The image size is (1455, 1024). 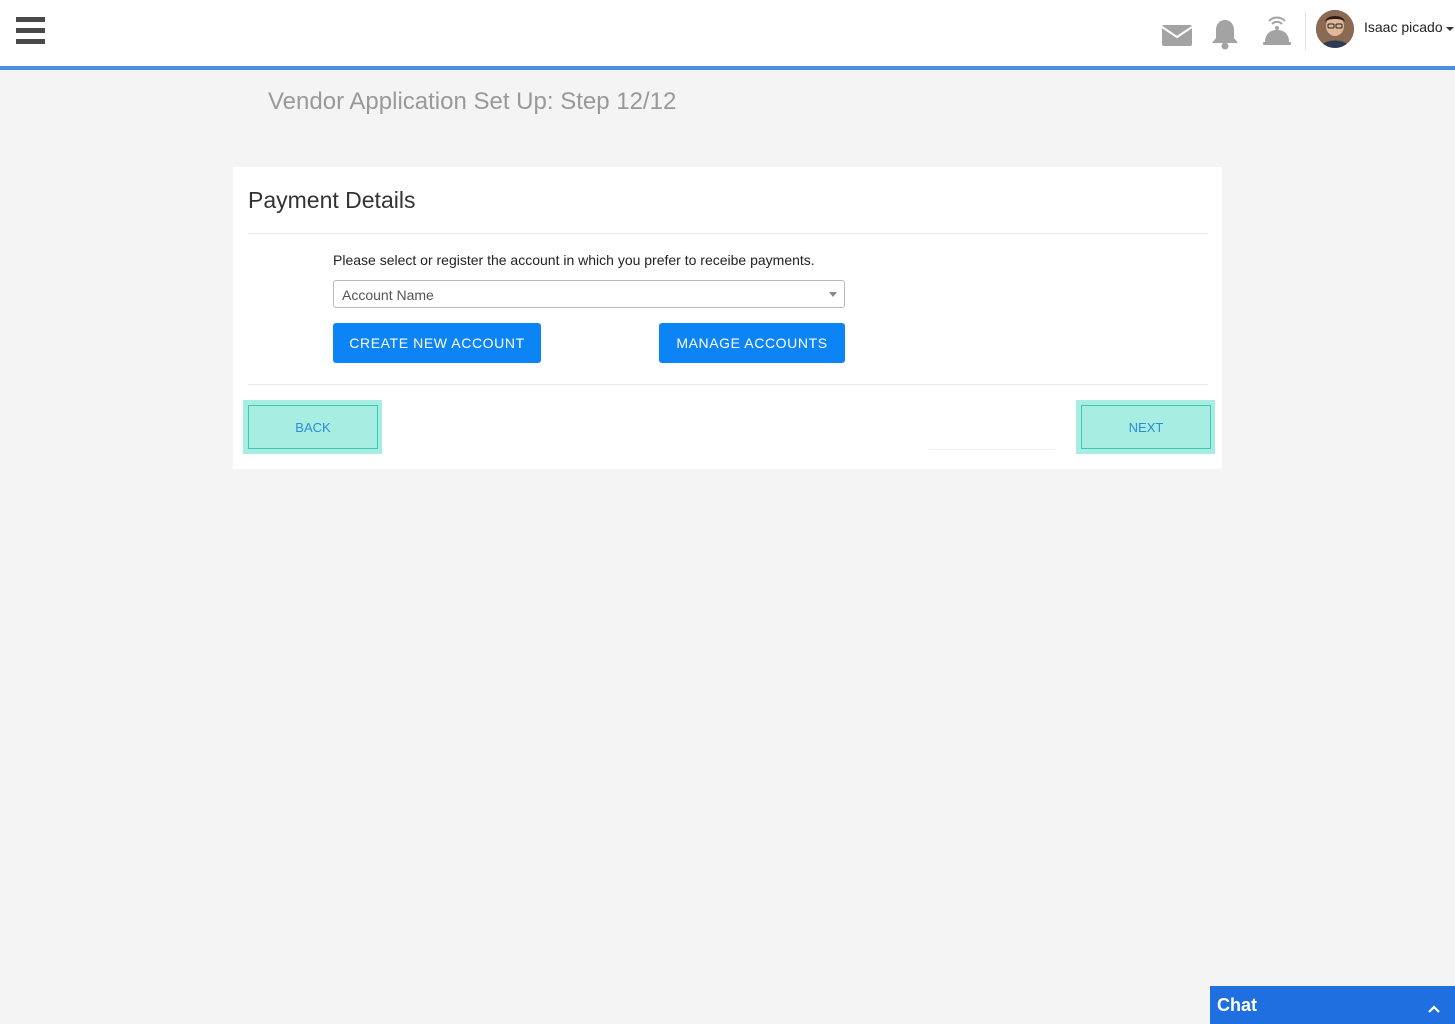 What do you see at coordinates (1225, 36) in the screenshot?
I see `bell-icon` at bounding box center [1225, 36].